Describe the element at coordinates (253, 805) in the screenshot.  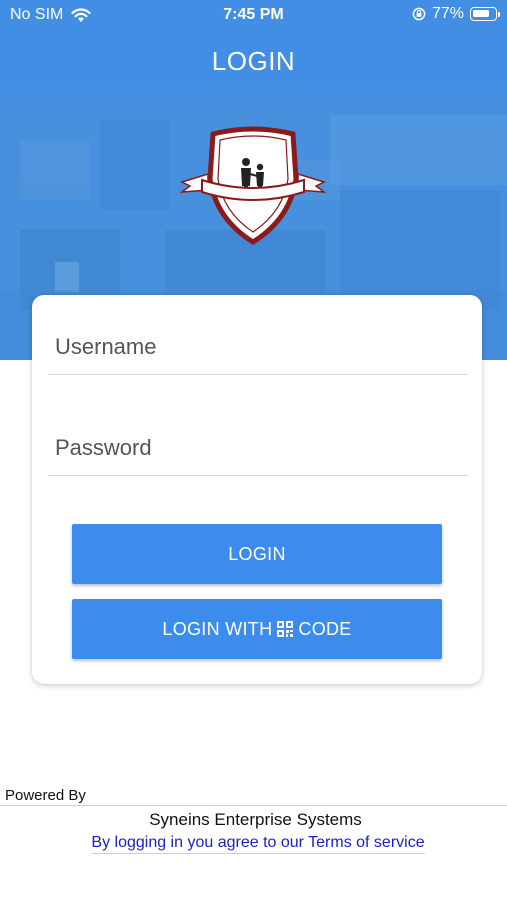
I see `footer-divider` at that location.